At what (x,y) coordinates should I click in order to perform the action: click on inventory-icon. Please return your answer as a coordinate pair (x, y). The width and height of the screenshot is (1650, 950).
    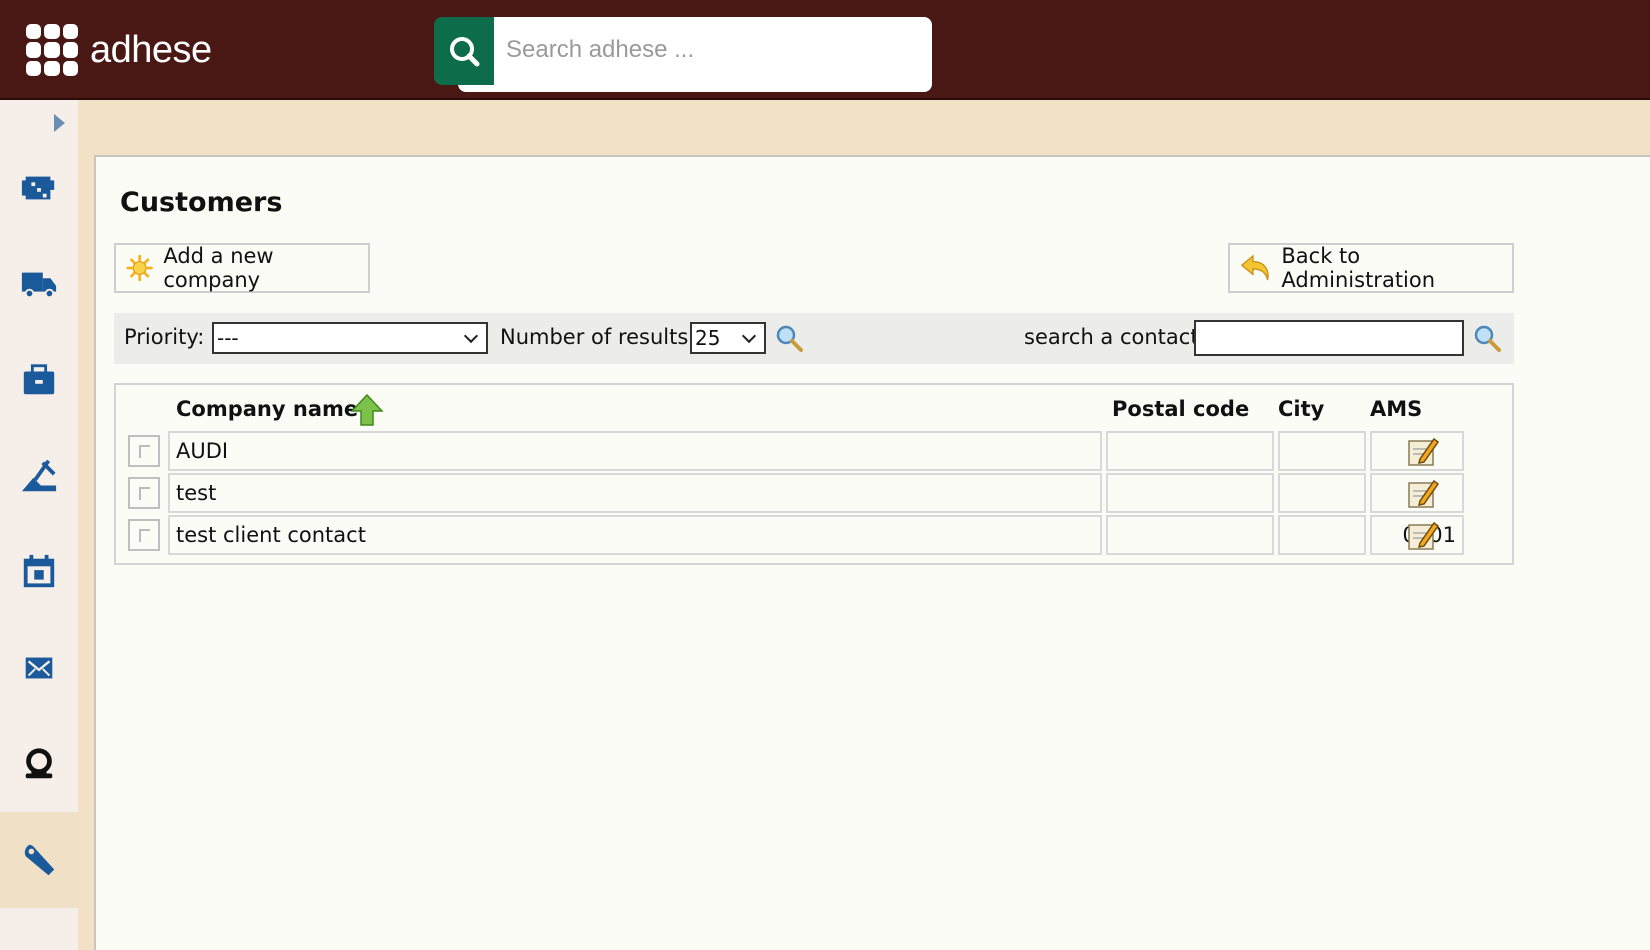
    Looking at the image, I should click on (38, 188).